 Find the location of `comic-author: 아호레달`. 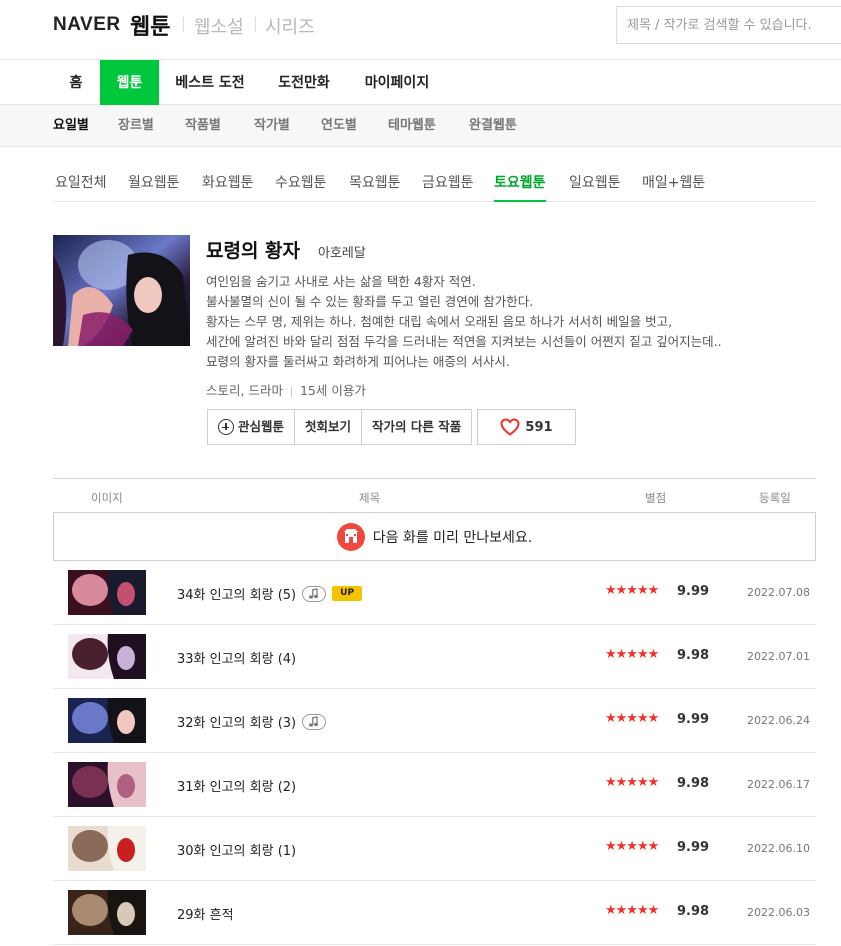

comic-author: 아호레달 is located at coordinates (342, 251).